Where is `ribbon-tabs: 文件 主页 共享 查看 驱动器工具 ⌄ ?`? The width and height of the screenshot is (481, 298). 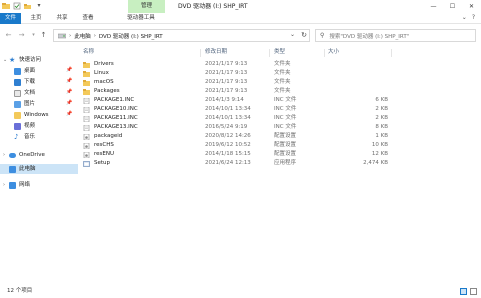
ribbon-tabs: 文件 主页 共享 查看 驱动器工具 ⌄ ? is located at coordinates (240, 18).